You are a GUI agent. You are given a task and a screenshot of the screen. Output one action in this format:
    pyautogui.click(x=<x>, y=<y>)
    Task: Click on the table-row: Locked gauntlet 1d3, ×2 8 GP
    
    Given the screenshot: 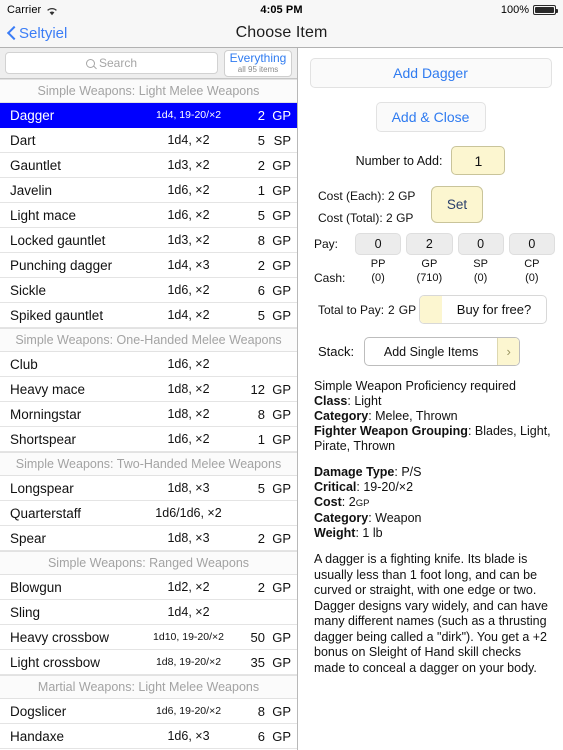 What is the action you would take?
    pyautogui.click(x=148, y=240)
    